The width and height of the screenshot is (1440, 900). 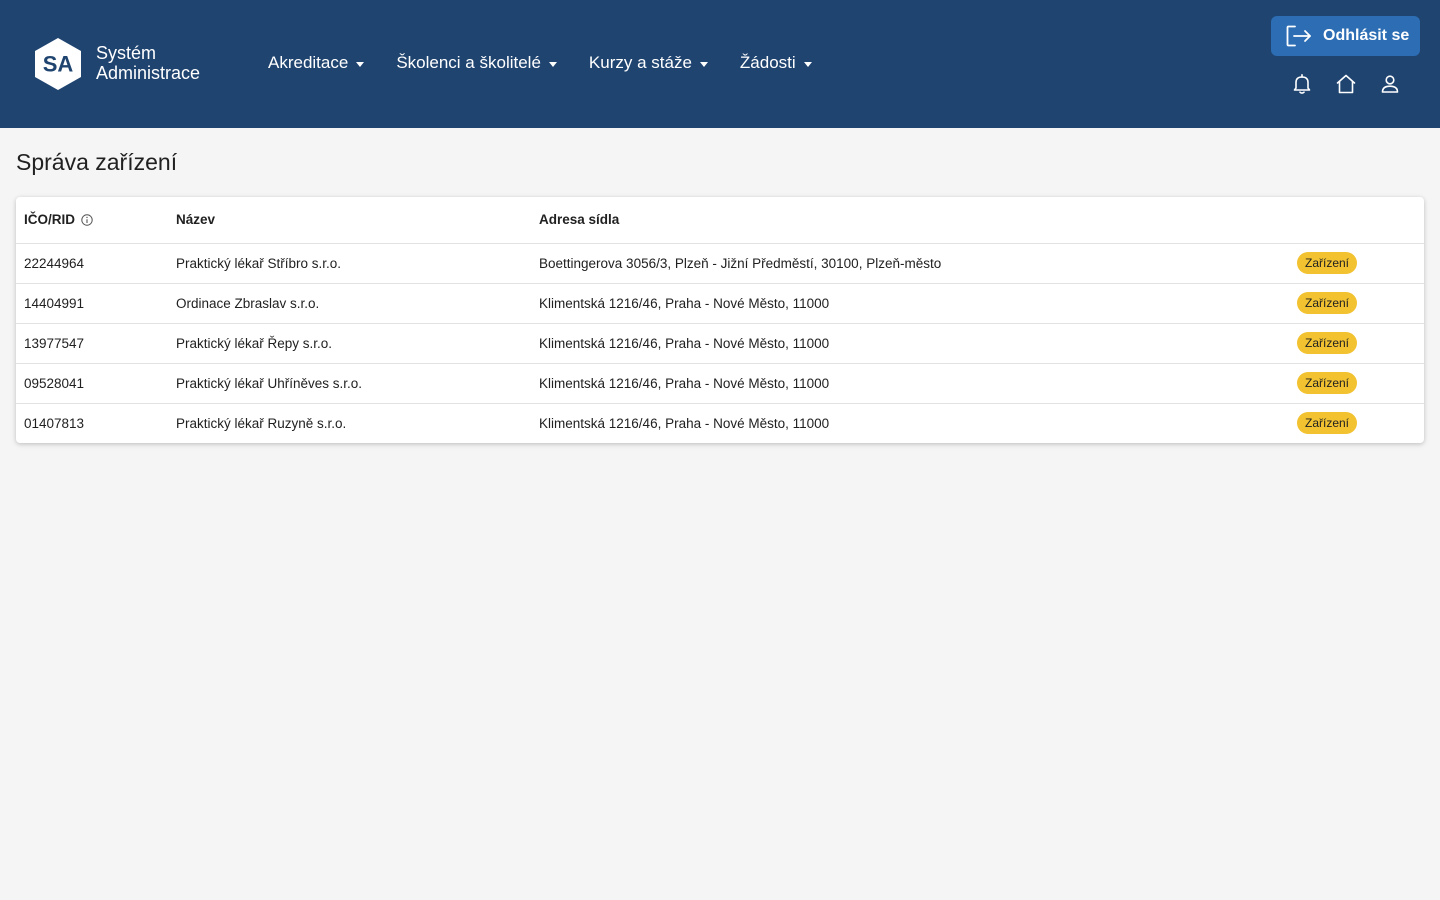 What do you see at coordinates (468, 62) in the screenshot?
I see `nav-item-label: Školenci a školitelé` at bounding box center [468, 62].